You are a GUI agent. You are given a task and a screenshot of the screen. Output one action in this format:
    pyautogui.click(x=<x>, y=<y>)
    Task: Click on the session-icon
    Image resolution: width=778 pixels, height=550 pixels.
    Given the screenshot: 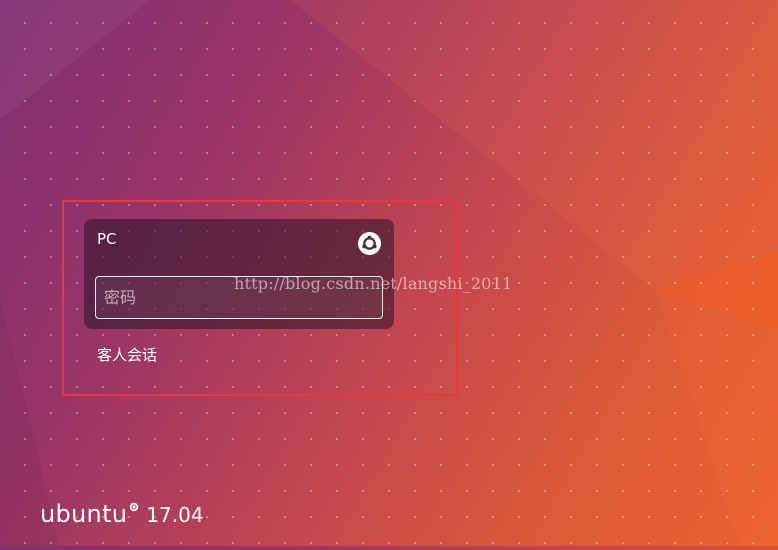 What is the action you would take?
    pyautogui.click(x=369, y=243)
    